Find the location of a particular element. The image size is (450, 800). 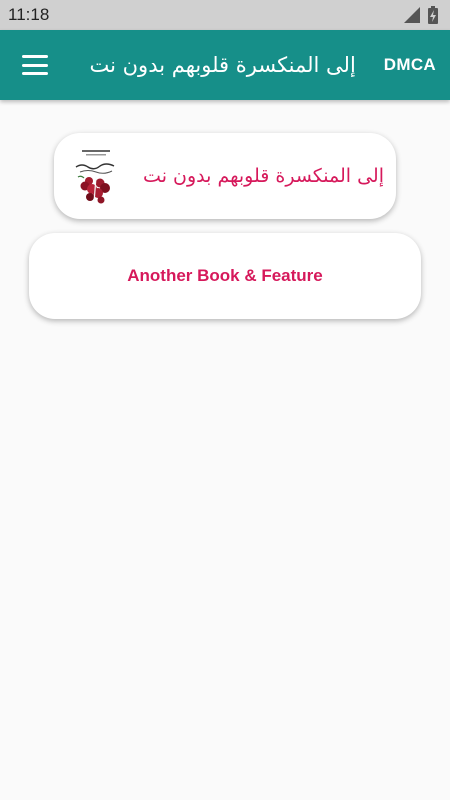

book-title: إلى المنكسرة قلوبهم بدون نت is located at coordinates (263, 176).